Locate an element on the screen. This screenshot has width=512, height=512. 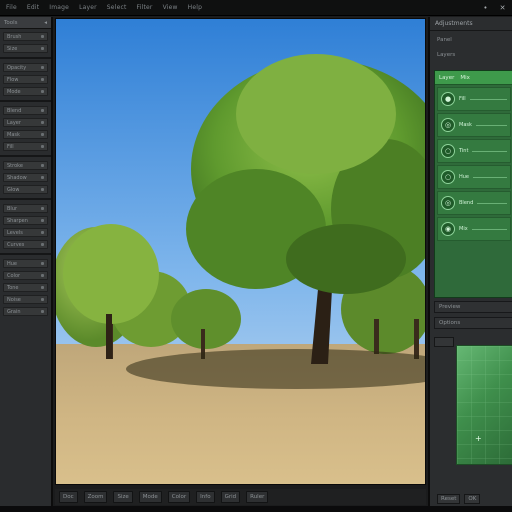
menu-select: Select is located at coordinates (117, 7).